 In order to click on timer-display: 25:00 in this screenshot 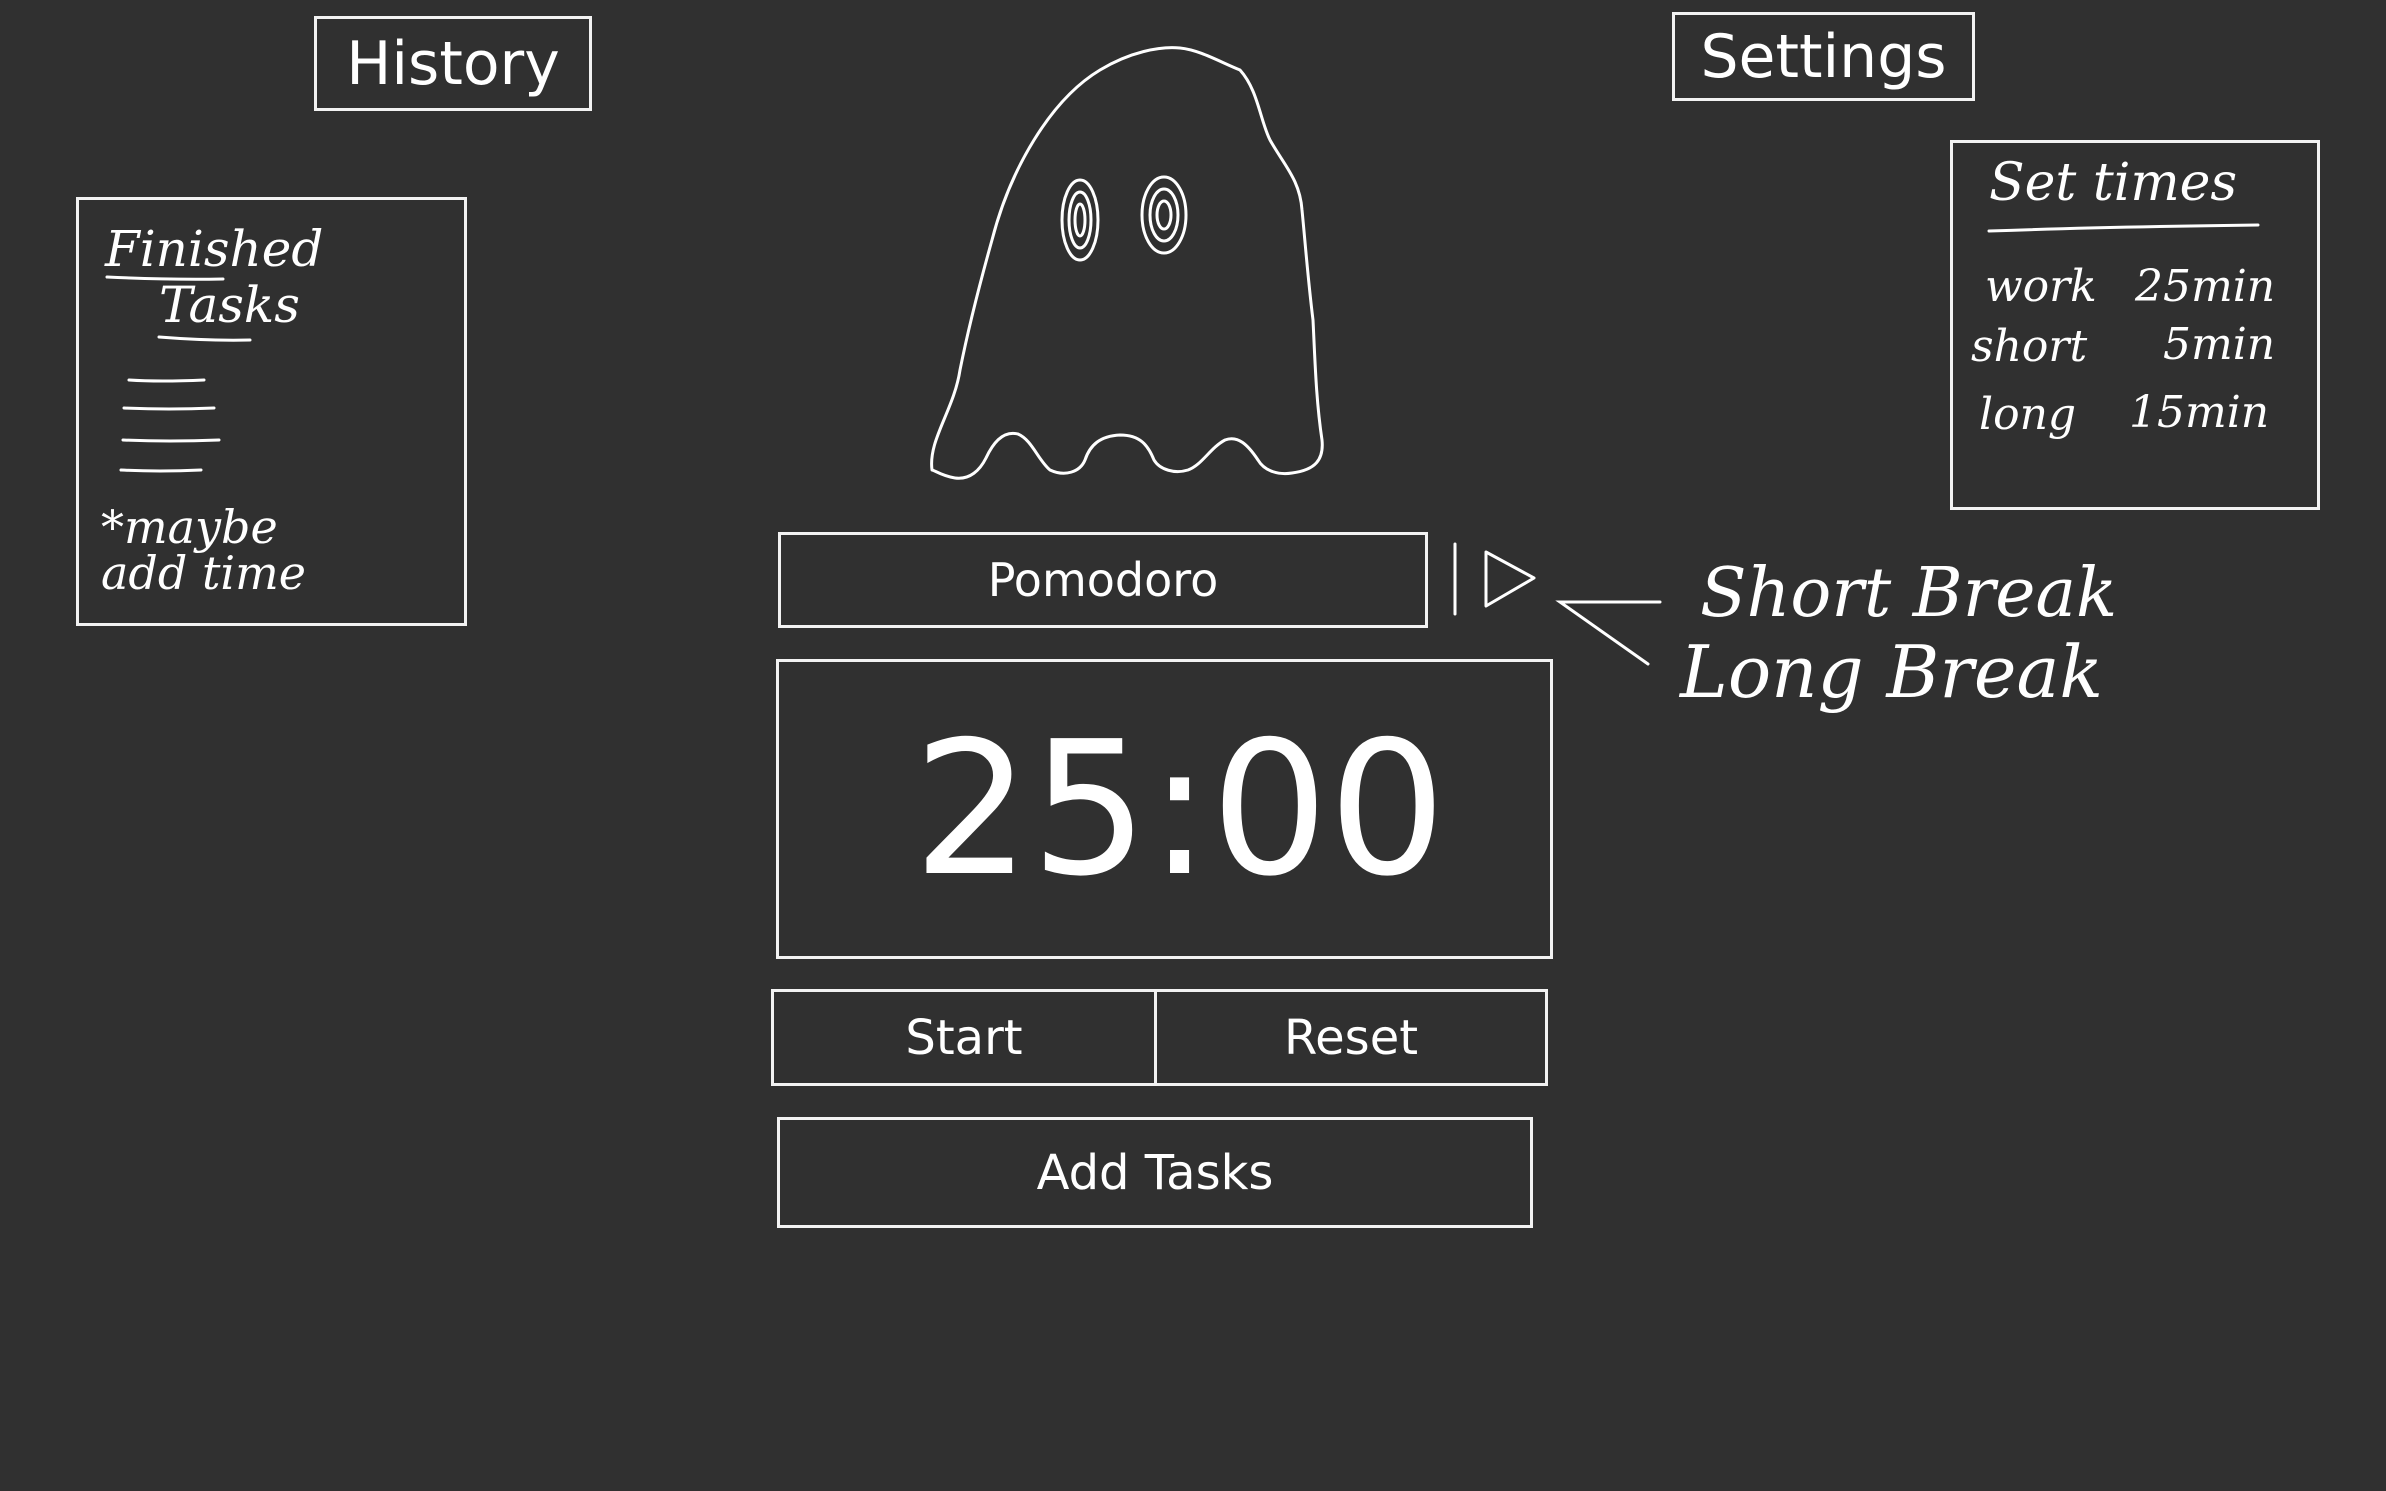, I will do `click(1164, 809)`.